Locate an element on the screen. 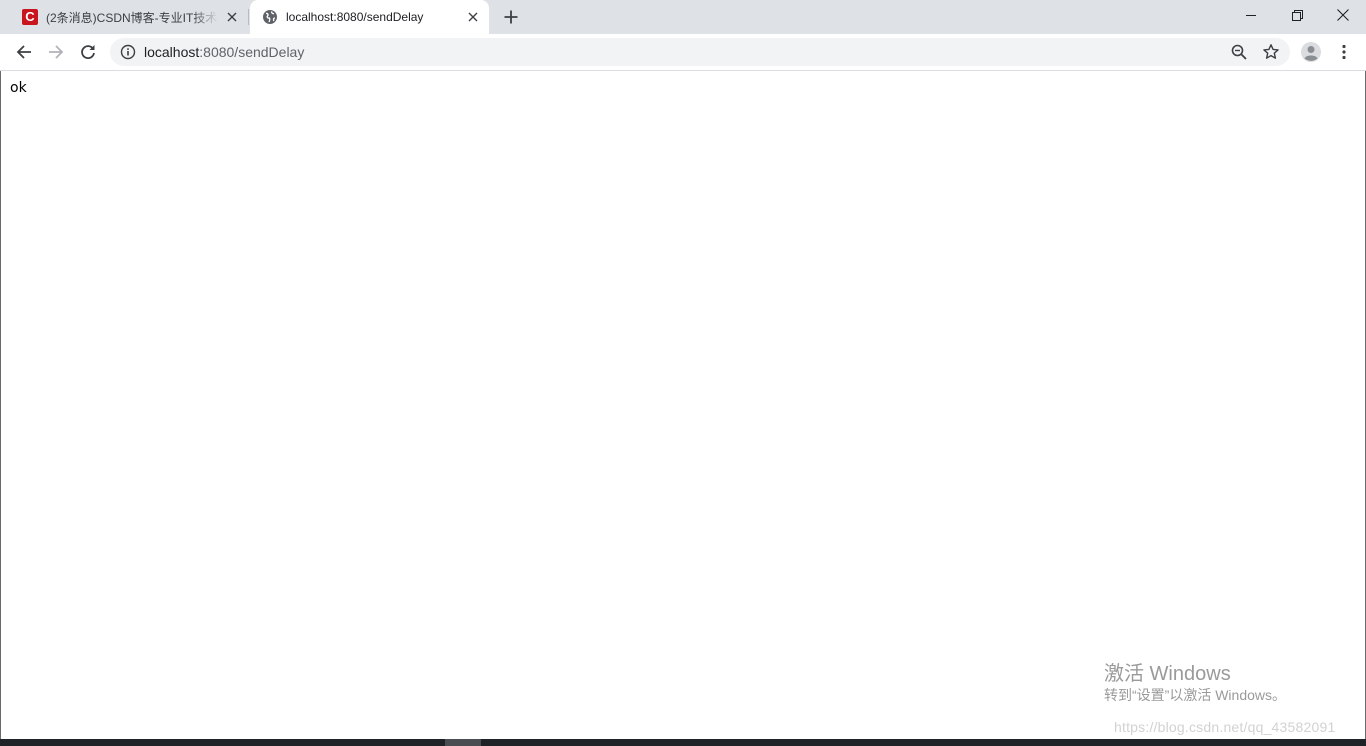  profile-avatar is located at coordinates (1311, 52).